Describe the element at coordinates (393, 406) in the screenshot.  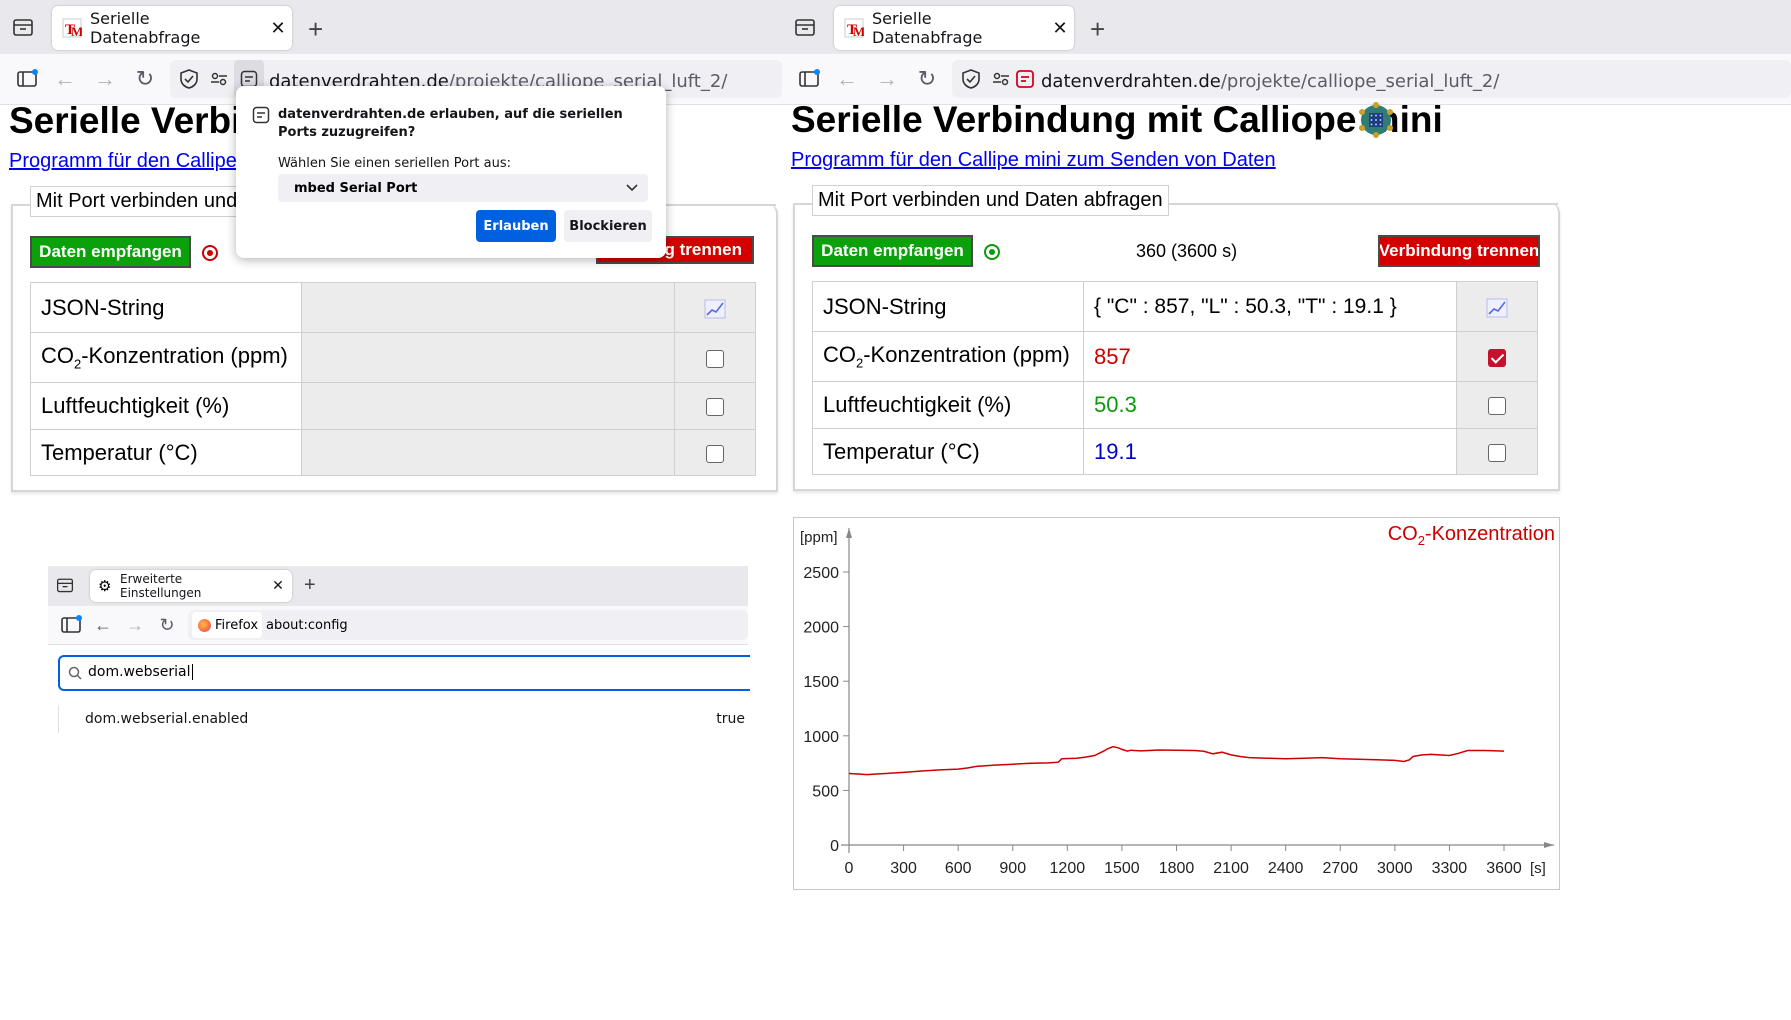
I see `table-row: Luftfeuchtigkeit (%)` at that location.